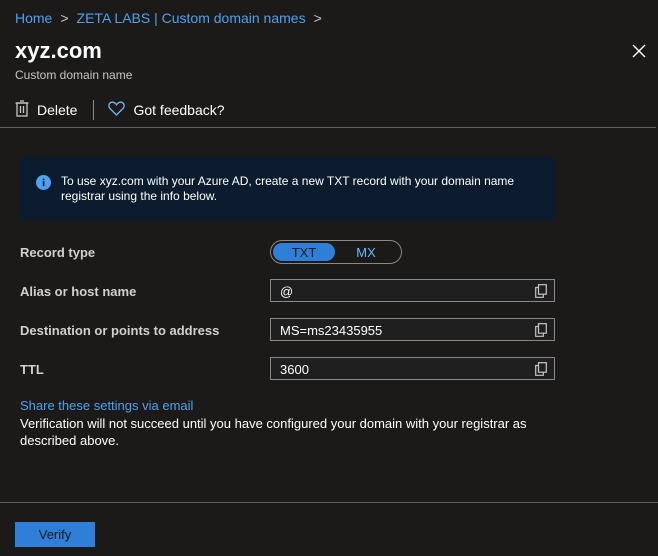 The height and width of the screenshot is (556, 658). Describe the element at coordinates (287, 291) in the screenshot. I see `alias-value: @` at that location.